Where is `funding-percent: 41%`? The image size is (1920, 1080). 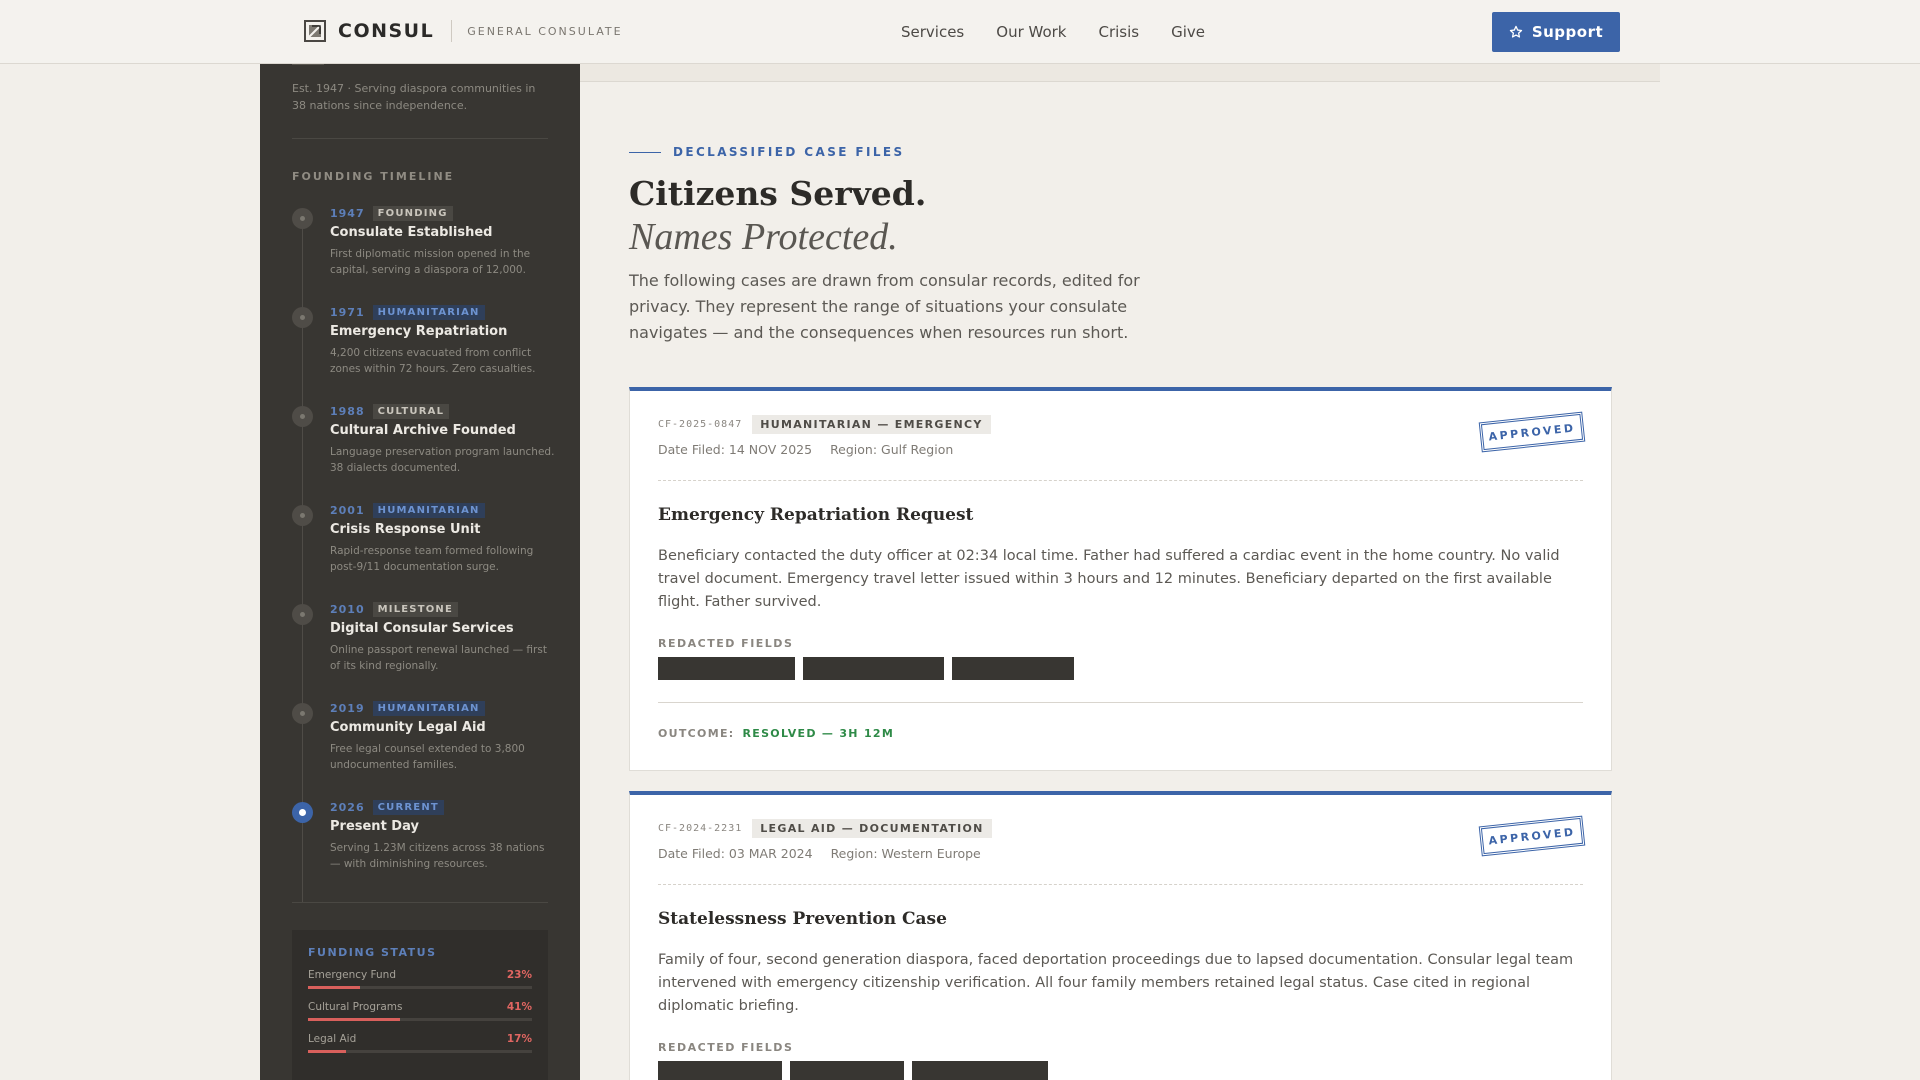
funding-percent: 41% is located at coordinates (519, 1007).